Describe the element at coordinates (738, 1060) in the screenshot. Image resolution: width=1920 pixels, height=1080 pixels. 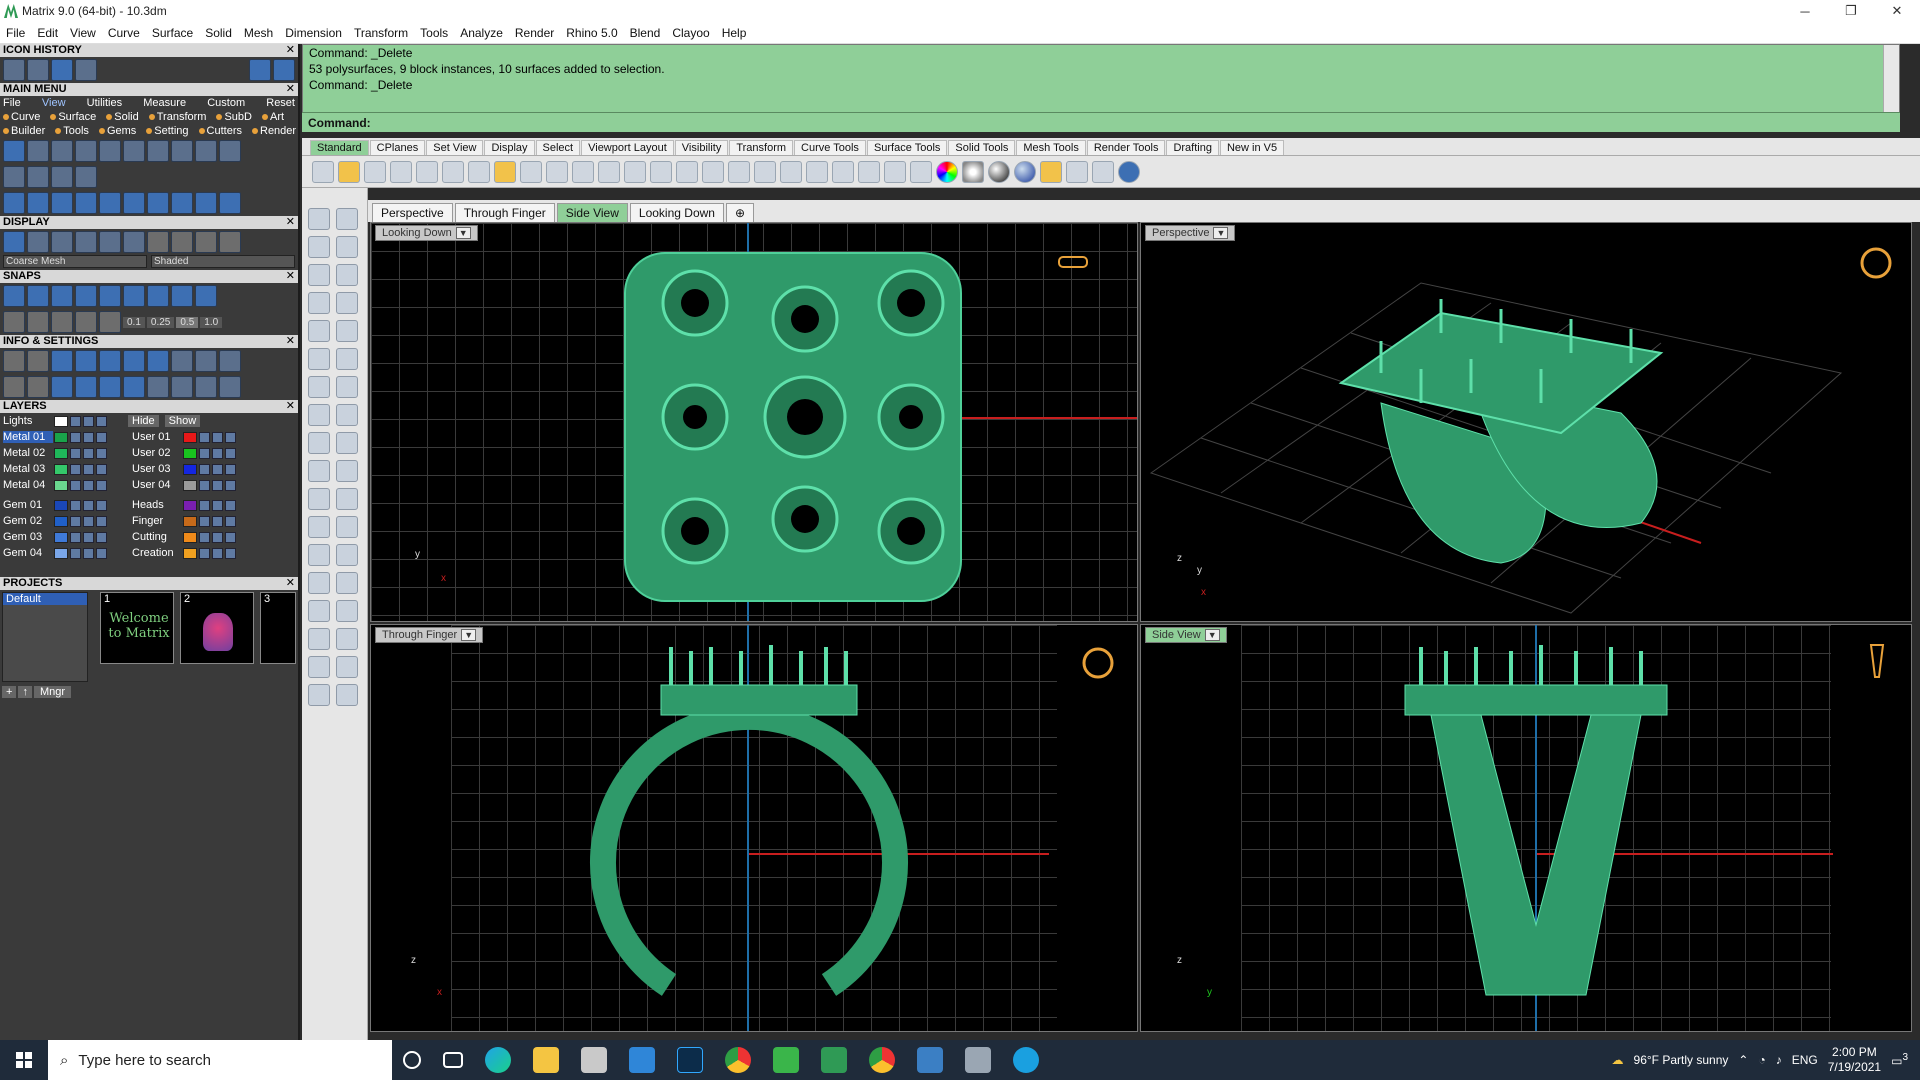
I see `chrome-icon` at that location.